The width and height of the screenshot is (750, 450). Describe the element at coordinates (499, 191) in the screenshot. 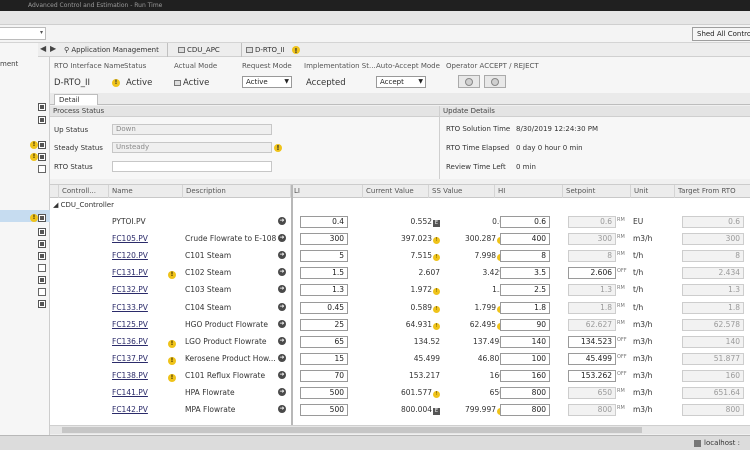

I see `column-header: HI` at that location.